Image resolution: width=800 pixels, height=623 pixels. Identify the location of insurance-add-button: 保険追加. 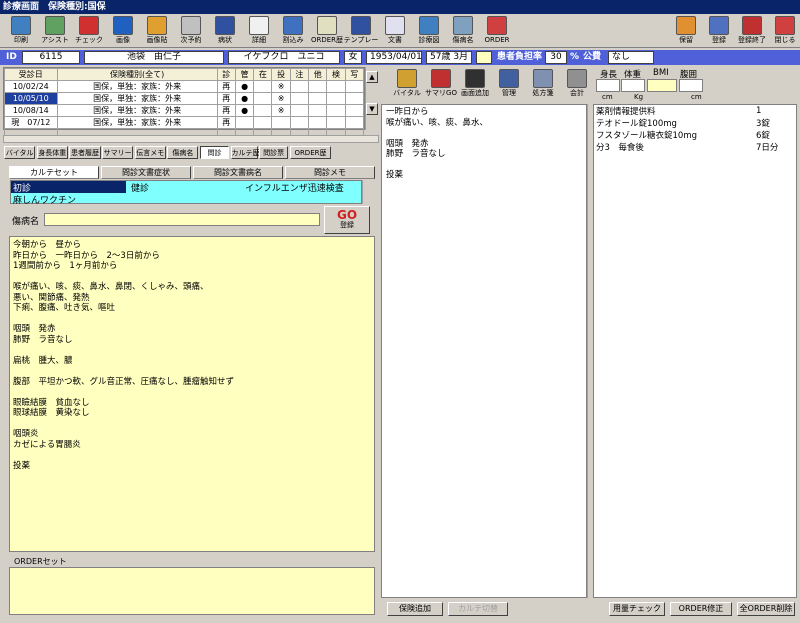
(415, 609).